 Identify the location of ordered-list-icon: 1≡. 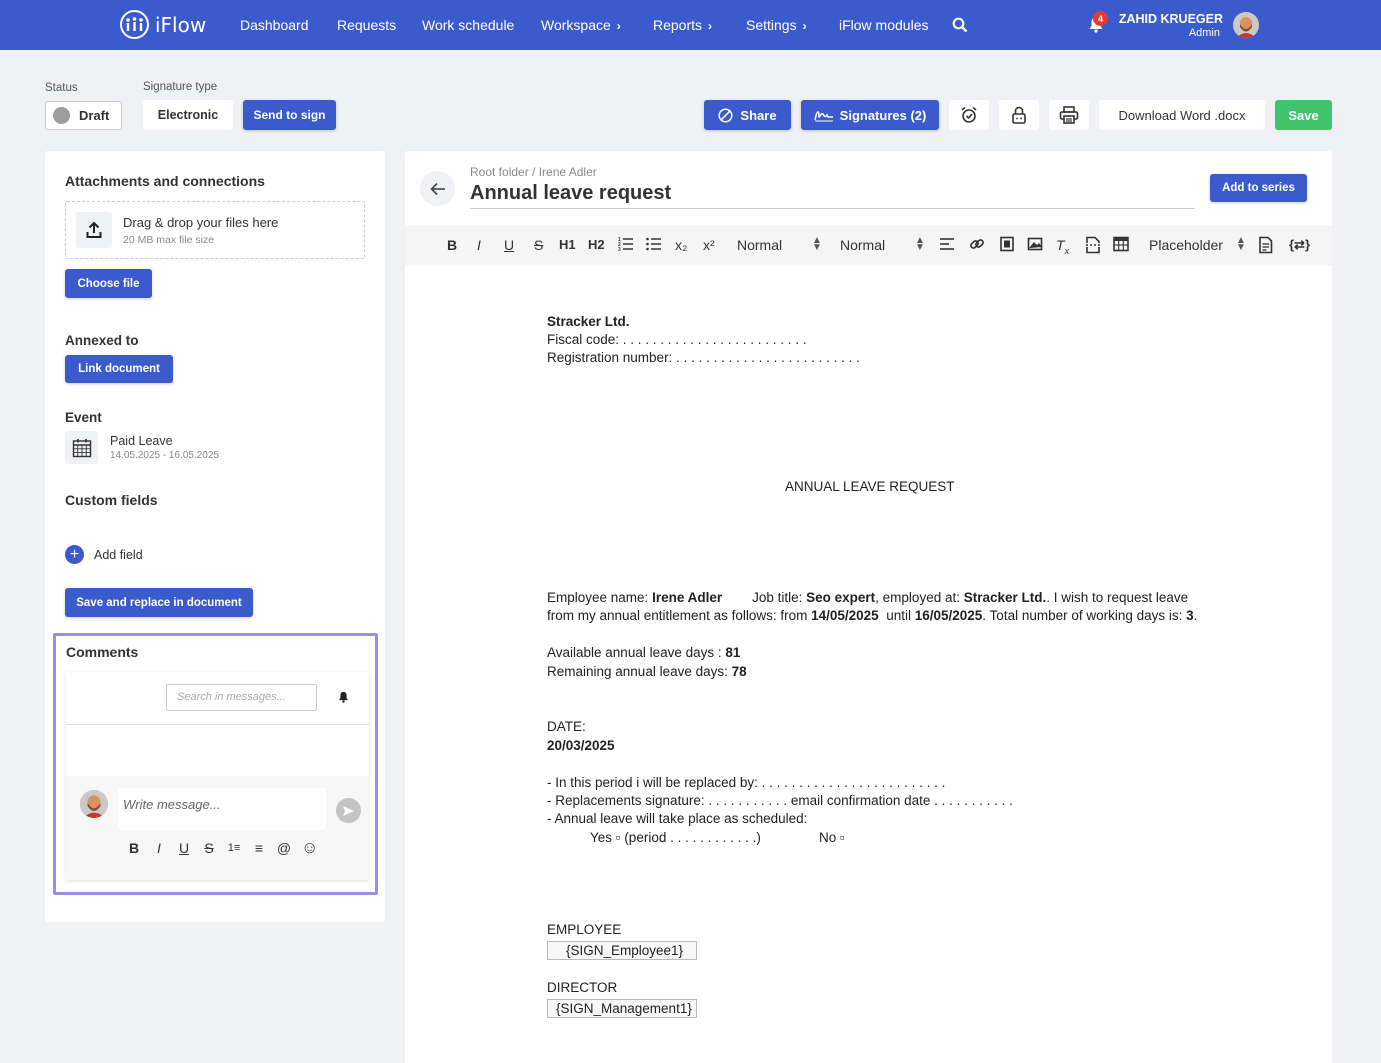
(234, 848).